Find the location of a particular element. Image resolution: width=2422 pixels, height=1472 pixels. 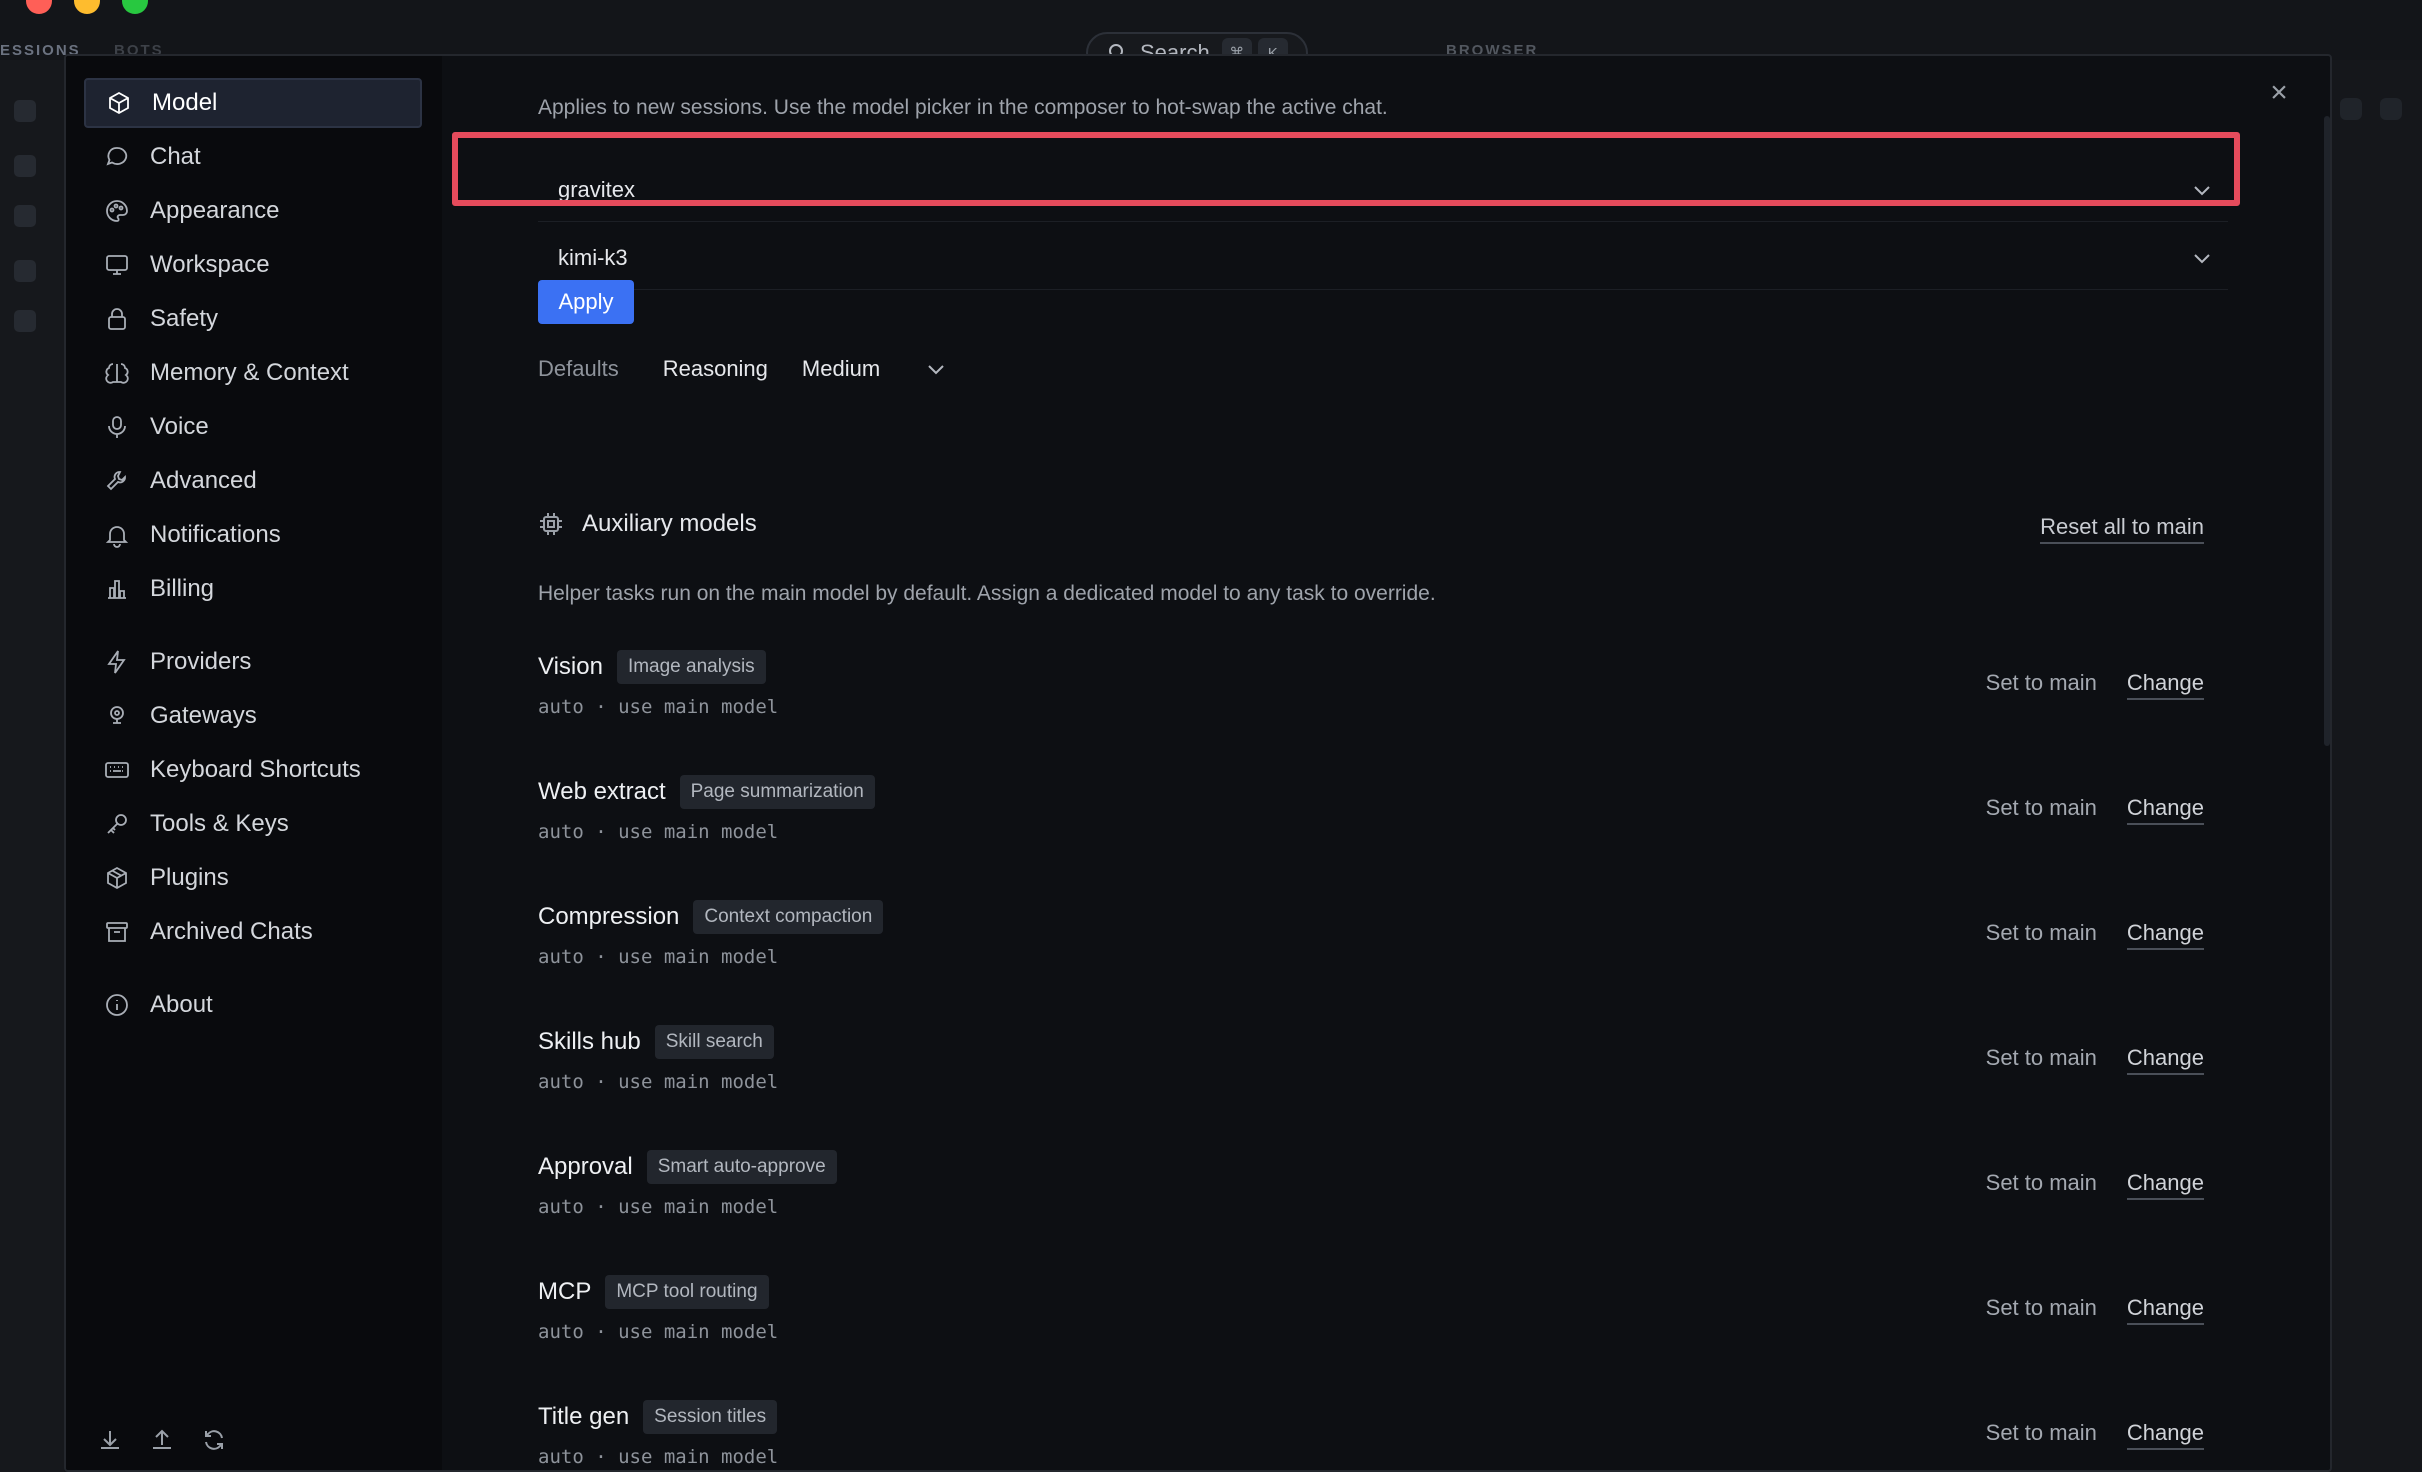

highlight-box is located at coordinates (1346, 169).